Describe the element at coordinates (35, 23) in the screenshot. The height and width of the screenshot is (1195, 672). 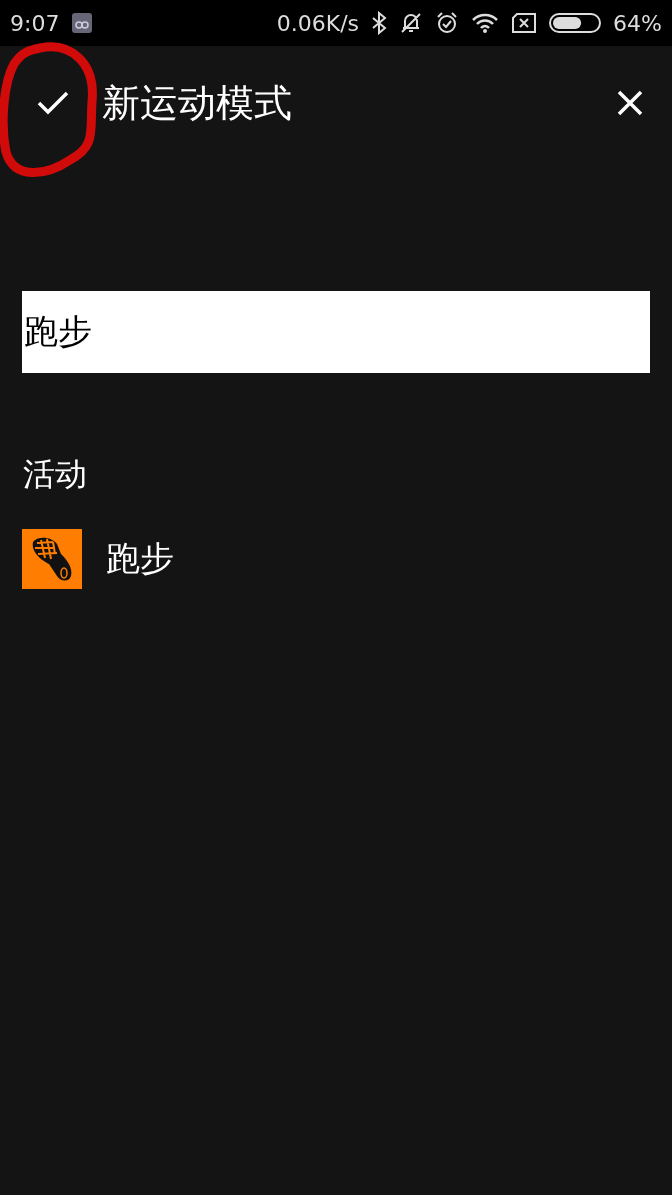
I see `status-time: 9:07` at that location.